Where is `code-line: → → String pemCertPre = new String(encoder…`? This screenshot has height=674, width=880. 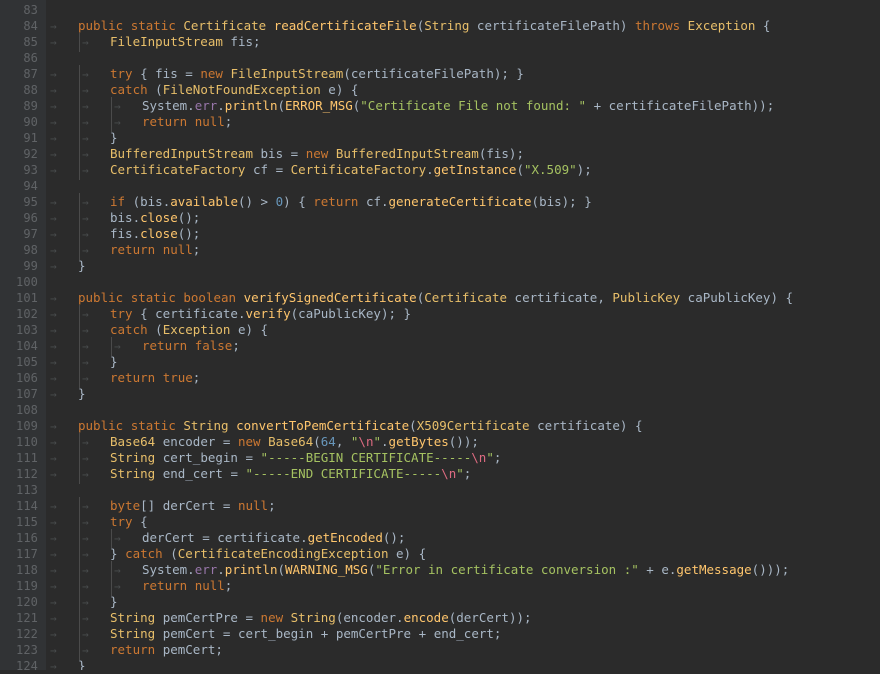
code-line: → → String pemCertPre = new String(encoder… is located at coordinates (463, 618).